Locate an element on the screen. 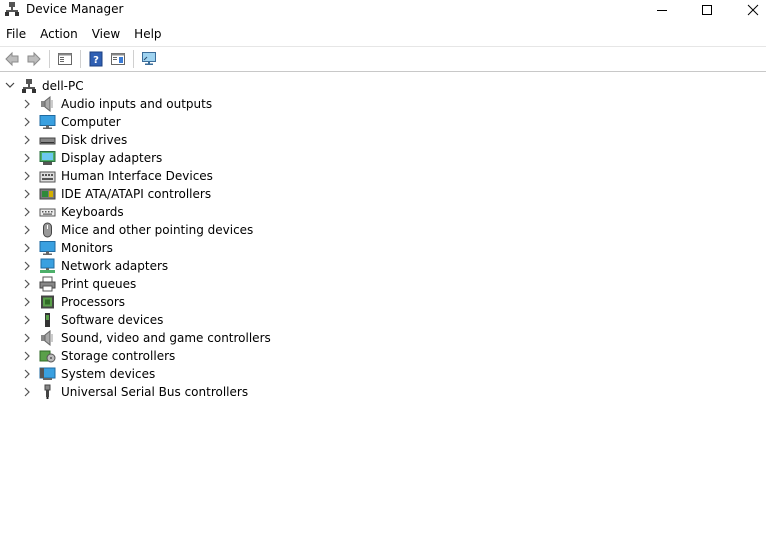 The width and height of the screenshot is (766, 538). tree-node-label: Software devices is located at coordinates (112, 320).